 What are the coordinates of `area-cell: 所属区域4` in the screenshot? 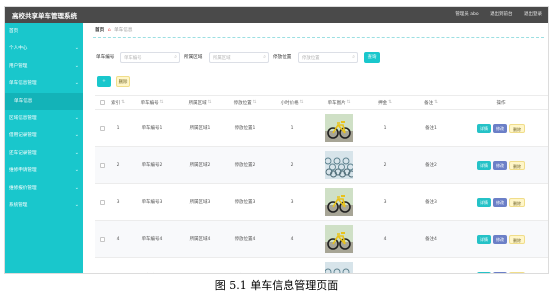 It's located at (200, 239).